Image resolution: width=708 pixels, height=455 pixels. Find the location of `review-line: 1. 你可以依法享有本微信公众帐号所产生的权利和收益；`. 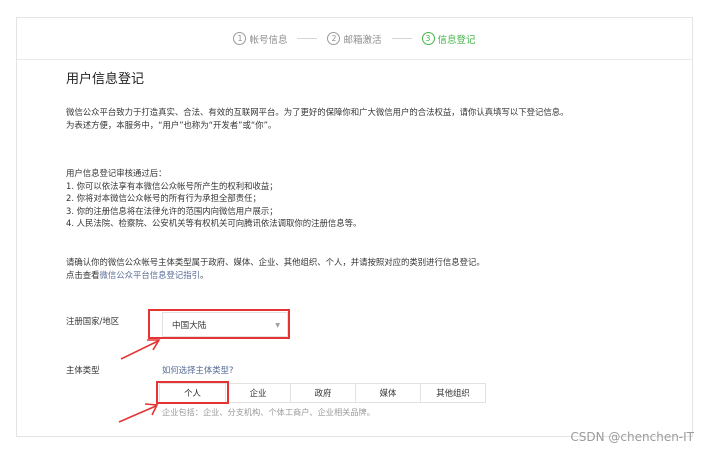

review-line: 1. 你可以依法享有本微信公众帐号所产生的权利和收益； is located at coordinates (172, 185).